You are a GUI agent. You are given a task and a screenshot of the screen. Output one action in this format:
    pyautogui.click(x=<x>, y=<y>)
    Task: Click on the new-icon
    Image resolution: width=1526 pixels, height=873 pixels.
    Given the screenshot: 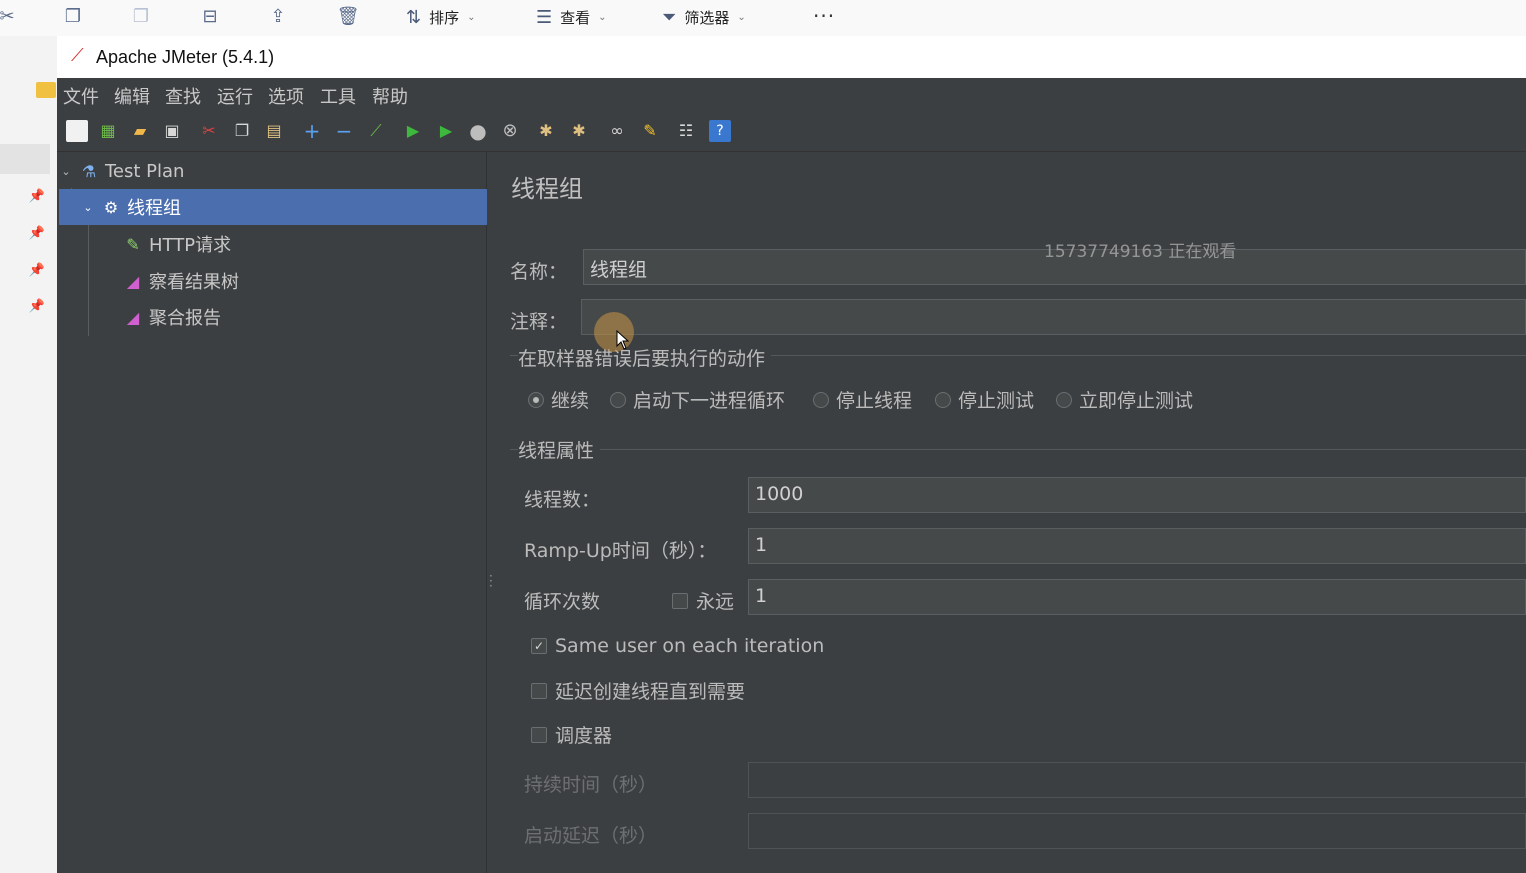 What is the action you would take?
    pyautogui.click(x=77, y=131)
    